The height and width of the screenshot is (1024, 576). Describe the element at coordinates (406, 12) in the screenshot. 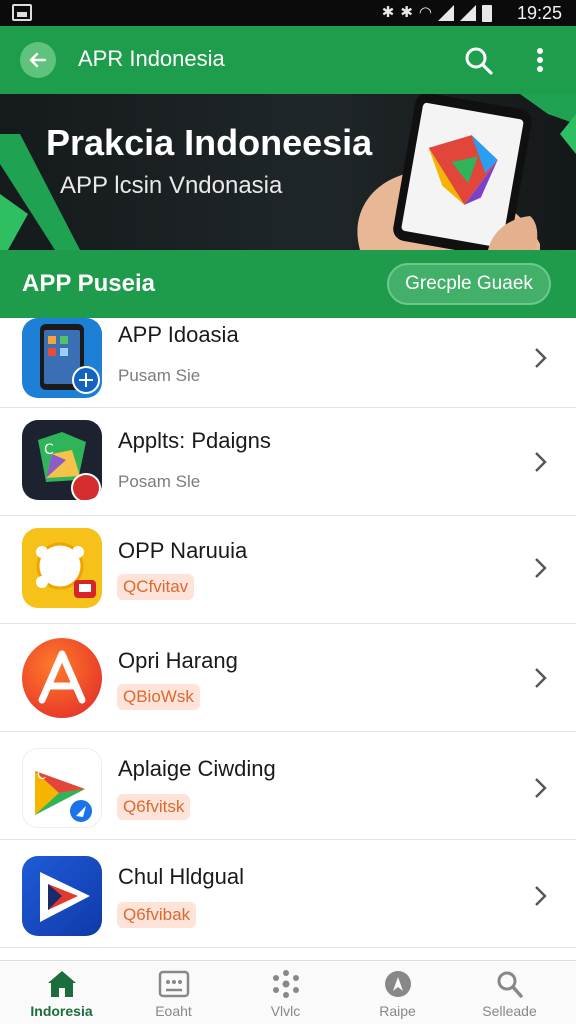

I see `vibrate-icon: ✱` at that location.